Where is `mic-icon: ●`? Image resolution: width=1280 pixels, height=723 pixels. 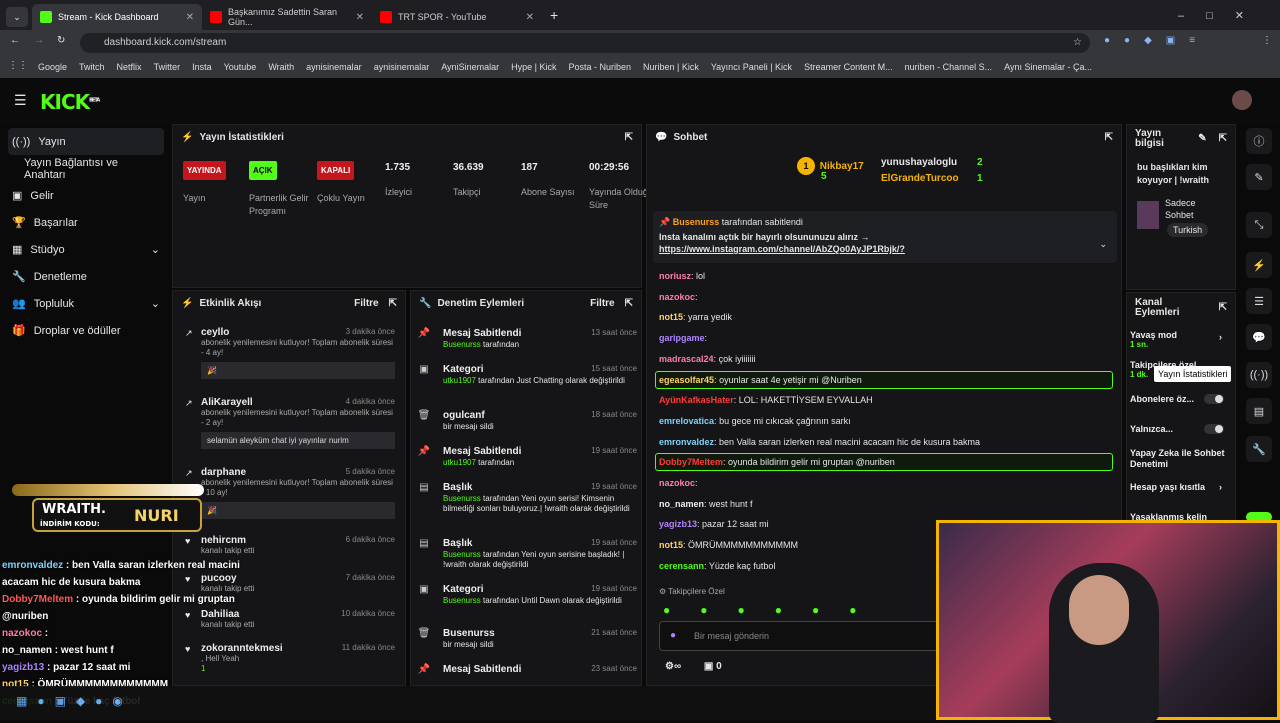 mic-icon: ● is located at coordinates (673, 635).